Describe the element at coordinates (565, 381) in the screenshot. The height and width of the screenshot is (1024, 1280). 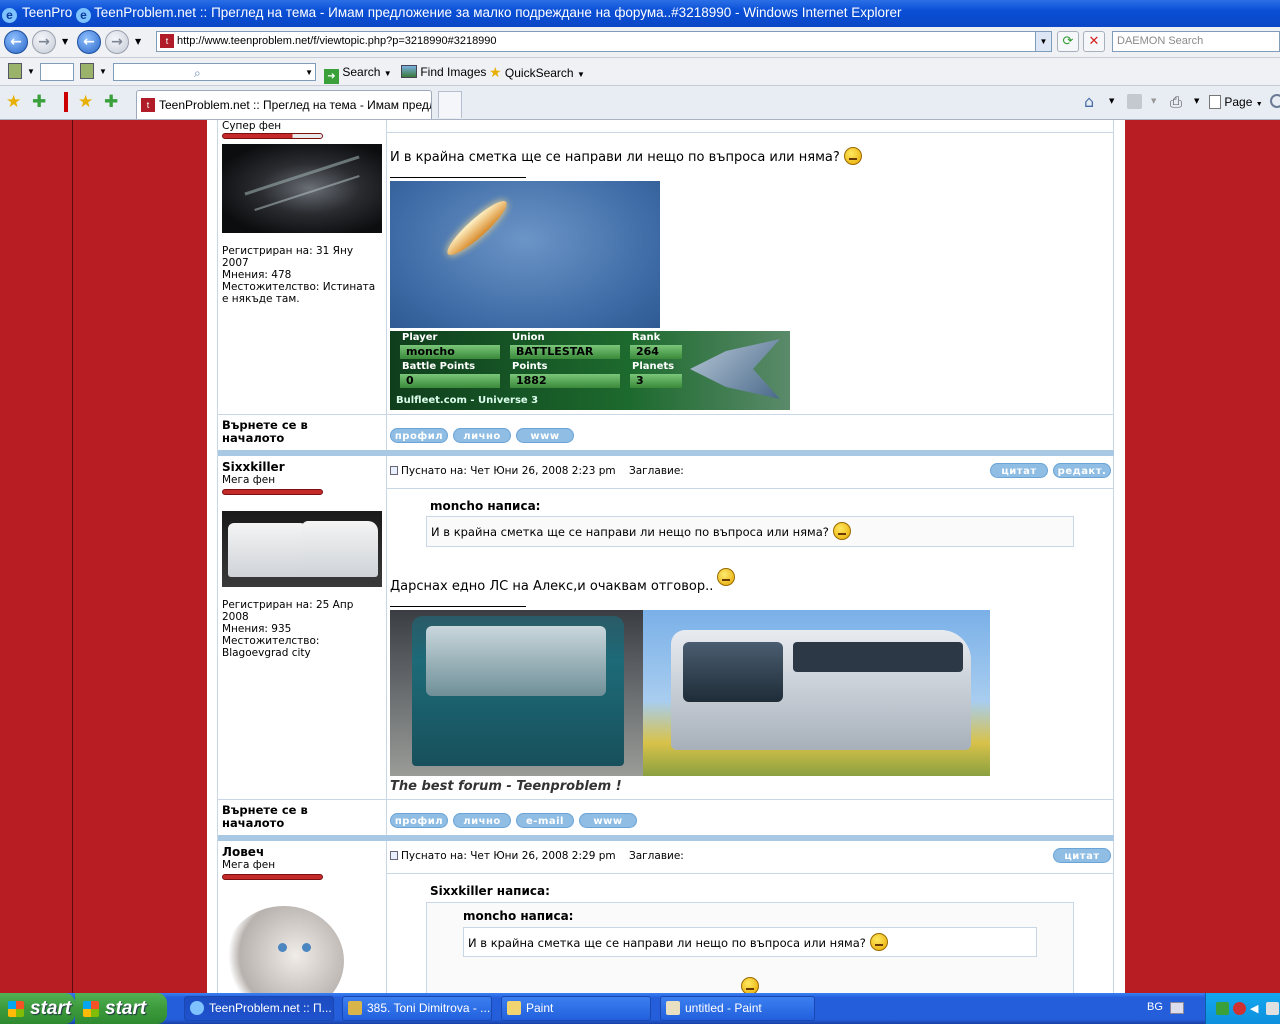
I see `banner-points-value: 1882` at that location.